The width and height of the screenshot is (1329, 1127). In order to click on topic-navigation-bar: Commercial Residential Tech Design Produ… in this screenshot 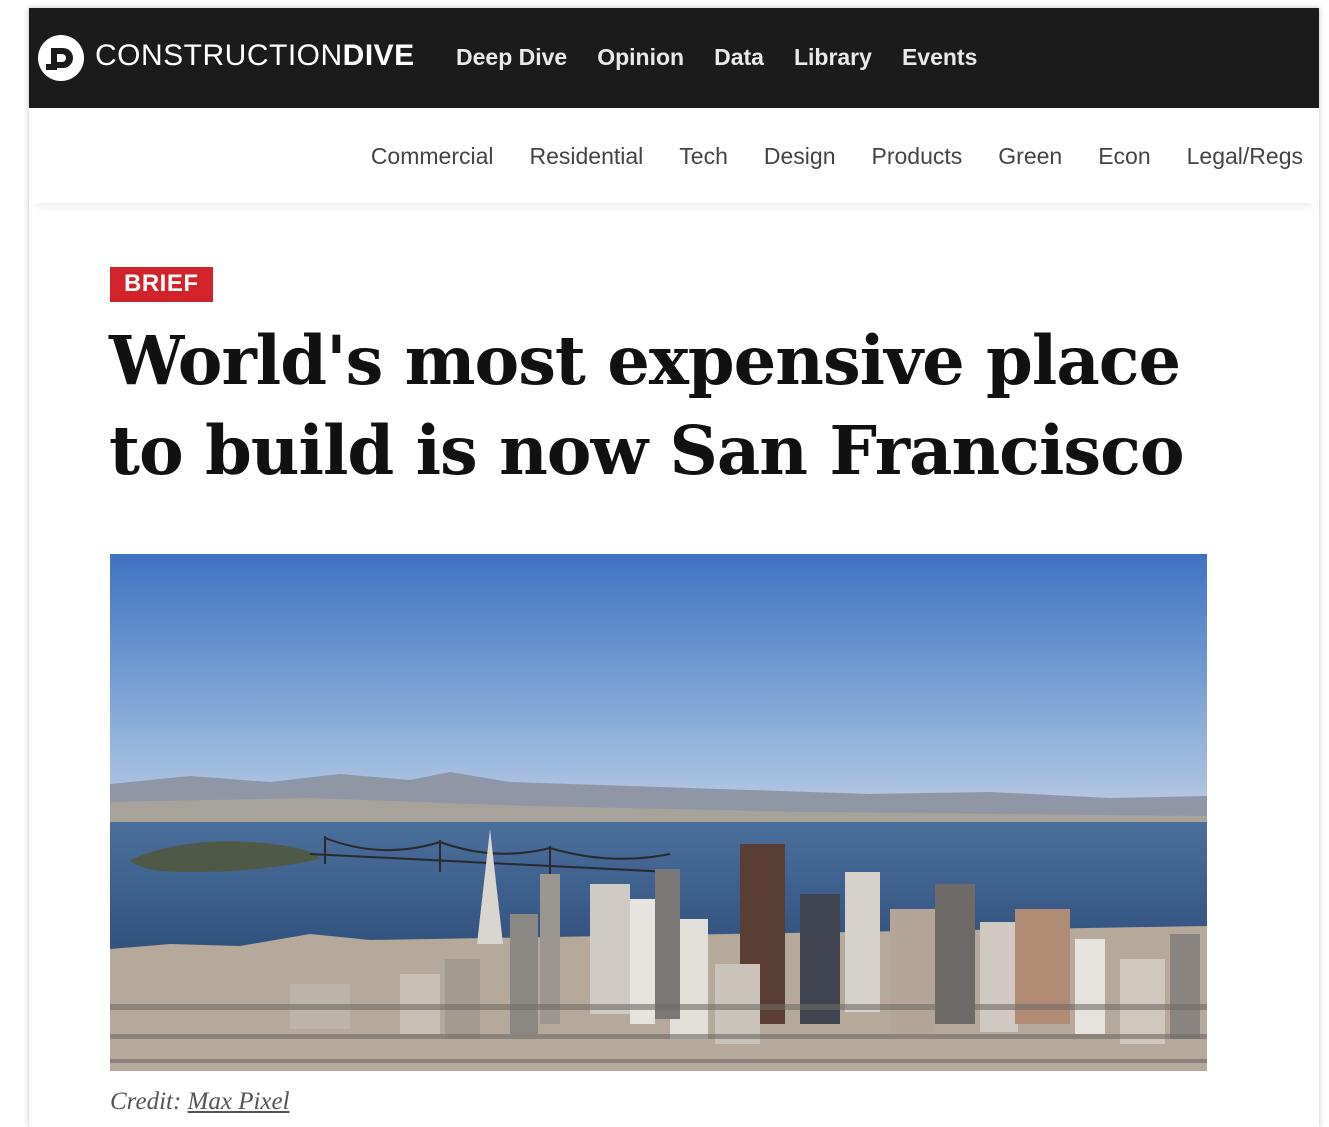, I will do `click(674, 155)`.